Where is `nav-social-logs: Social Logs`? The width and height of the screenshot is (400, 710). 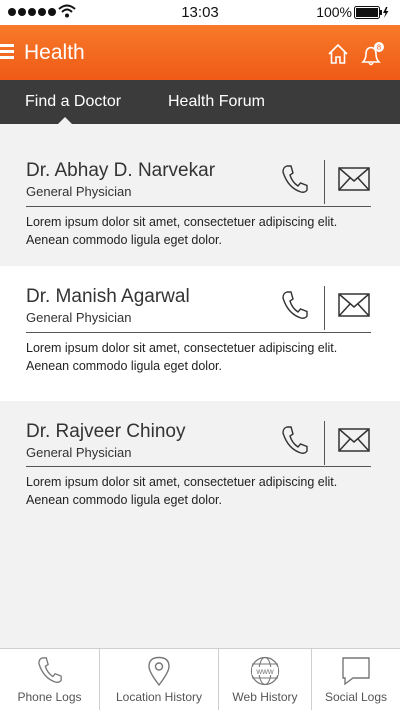
nav-social-logs: Social Logs is located at coordinates (356, 679).